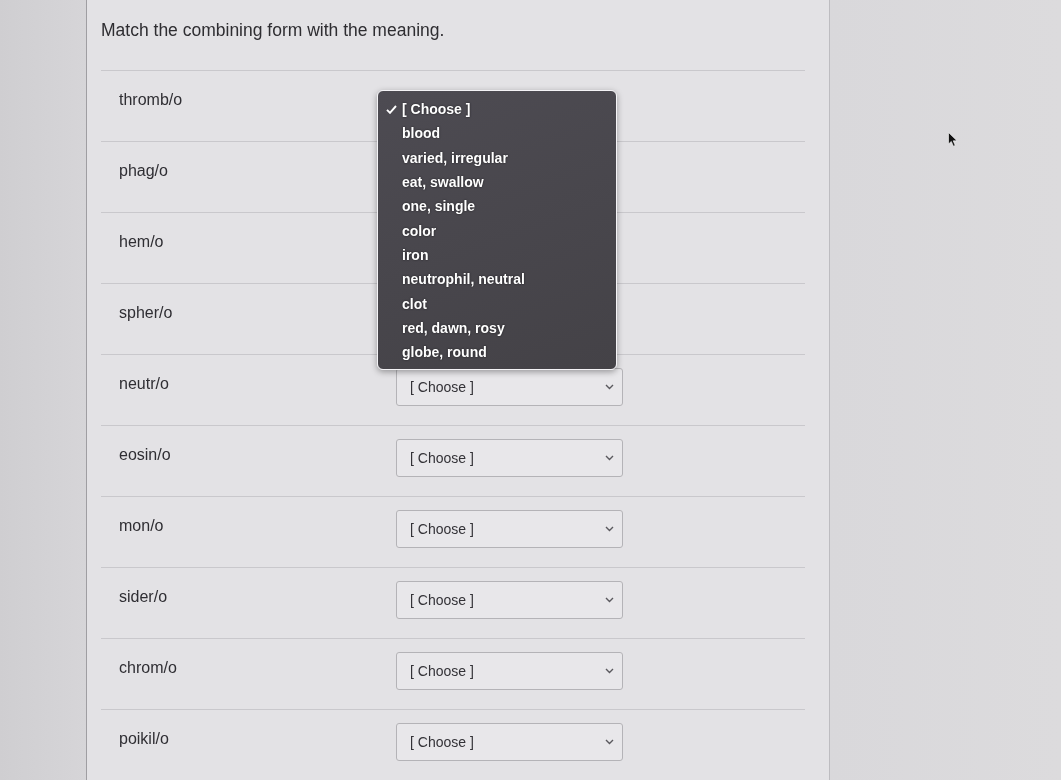 This screenshot has width=1061, height=780. Describe the element at coordinates (447, 327) in the screenshot. I see `menu-option: red, dawn, rosy` at that location.